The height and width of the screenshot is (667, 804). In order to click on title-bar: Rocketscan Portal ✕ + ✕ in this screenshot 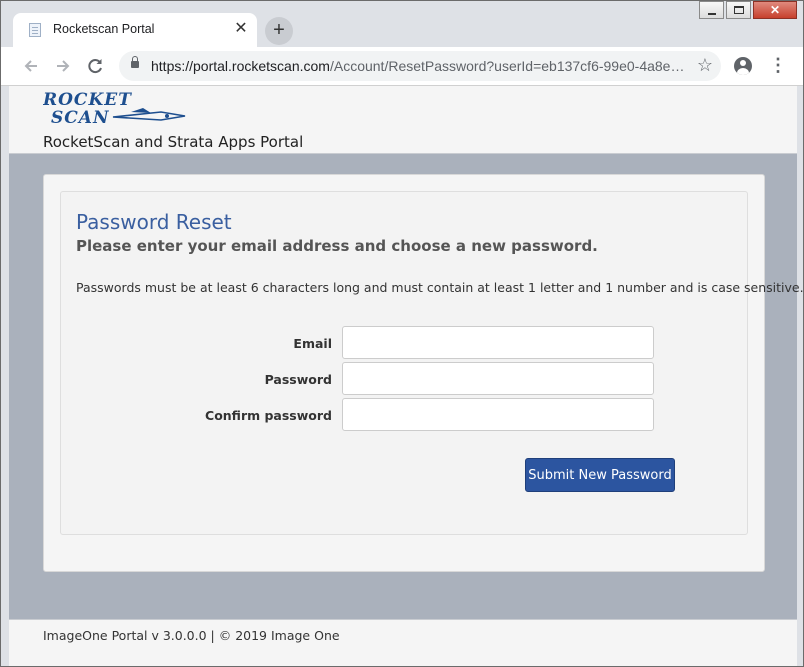, I will do `click(402, 24)`.